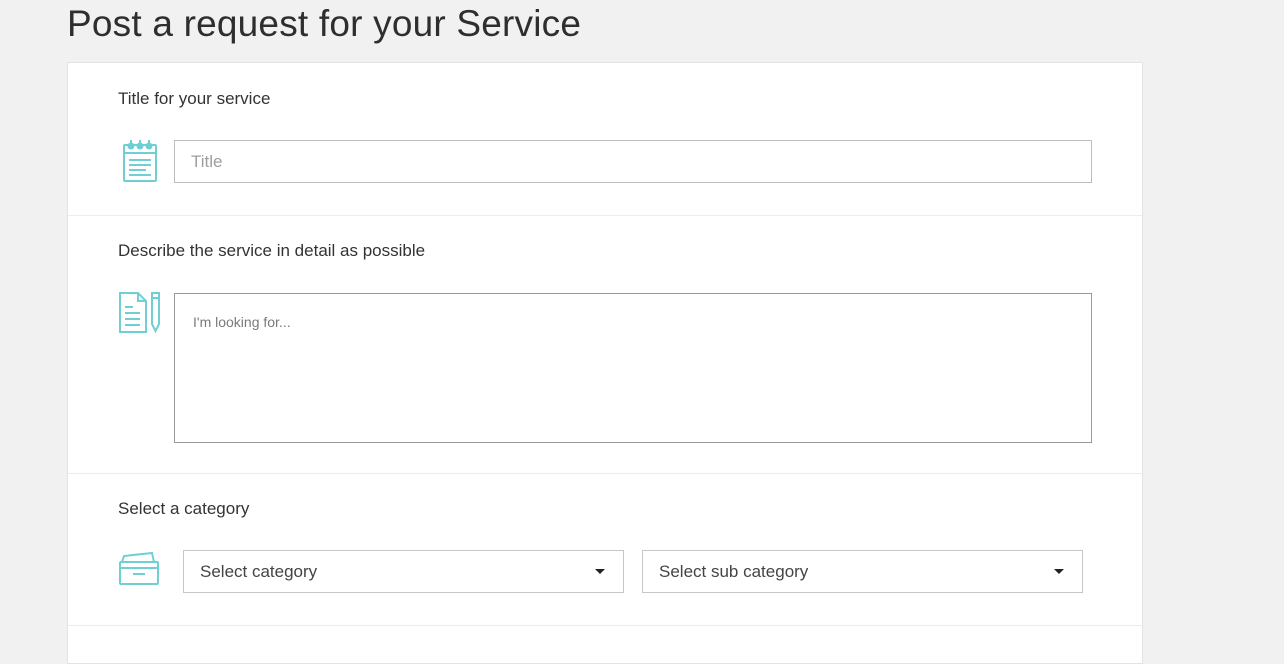 The image size is (1284, 664). Describe the element at coordinates (862, 571) in the screenshot. I see `subcategory-select: Select sub category` at that location.